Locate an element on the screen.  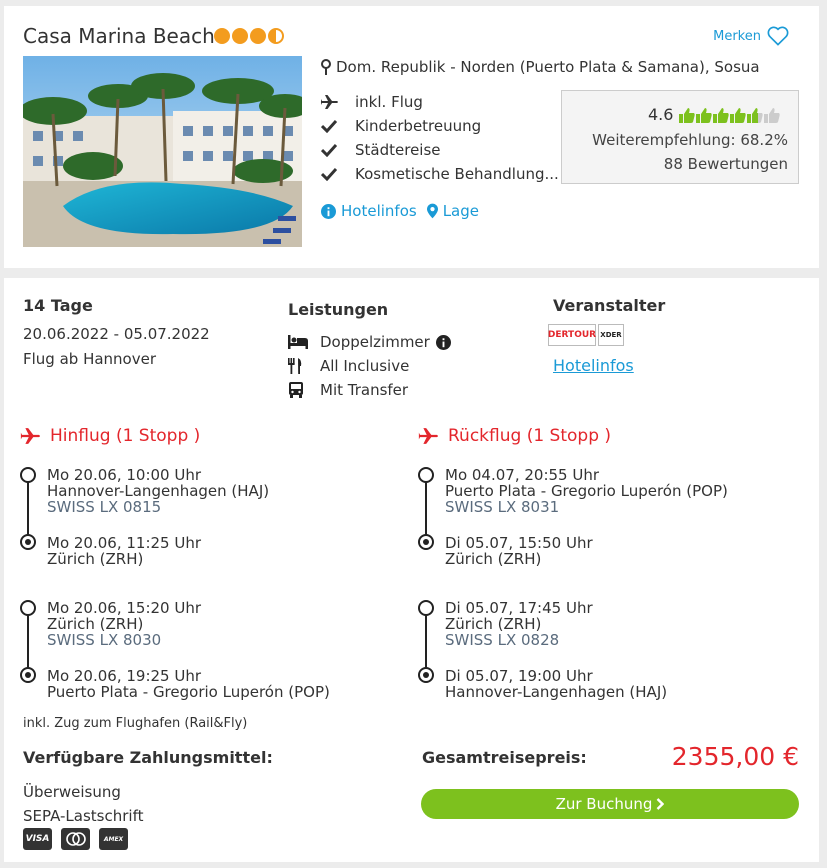
total-price: 2355,00 € is located at coordinates (735, 756).